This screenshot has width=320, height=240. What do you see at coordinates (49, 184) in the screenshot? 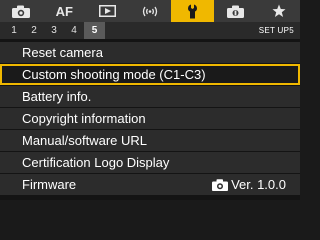
I see `menu-item-label: Firmware` at bounding box center [49, 184].